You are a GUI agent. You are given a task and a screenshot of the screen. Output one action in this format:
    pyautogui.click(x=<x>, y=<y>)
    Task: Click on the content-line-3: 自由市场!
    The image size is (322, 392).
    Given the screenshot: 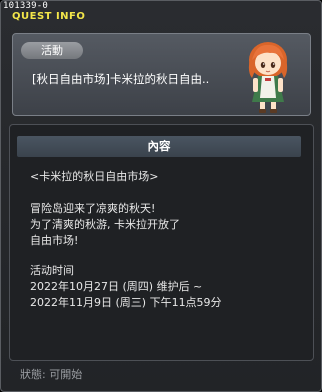 What is the action you would take?
    pyautogui.click(x=54, y=240)
    